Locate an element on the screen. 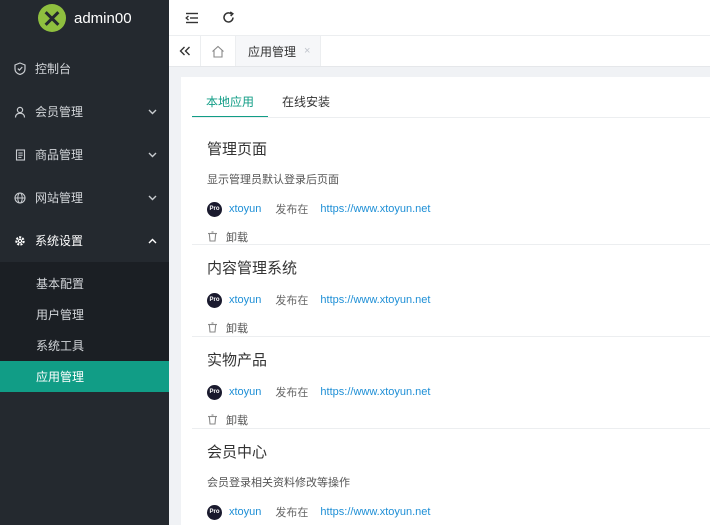  sidebar-item-products: 商品管理 is located at coordinates (84, 154).